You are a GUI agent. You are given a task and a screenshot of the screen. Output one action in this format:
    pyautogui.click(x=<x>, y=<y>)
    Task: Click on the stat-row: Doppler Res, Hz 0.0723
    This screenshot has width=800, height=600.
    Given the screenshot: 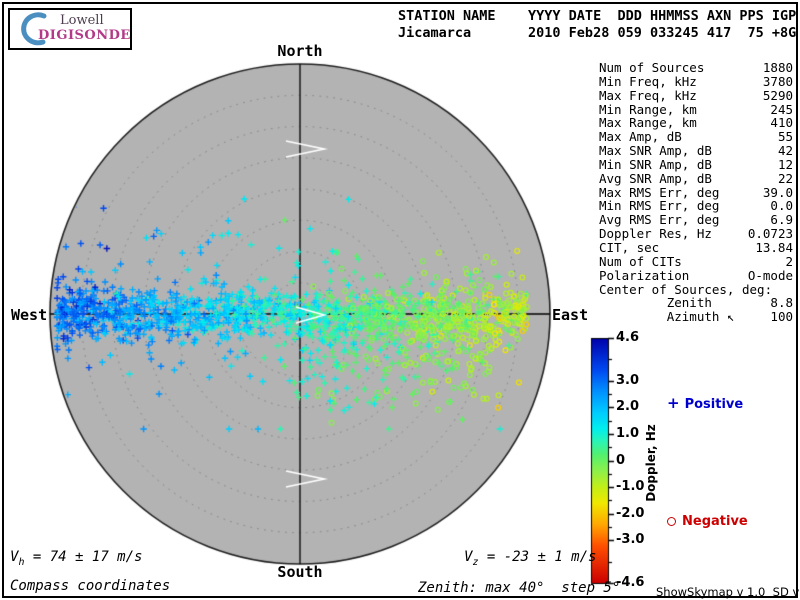 What is the action you would take?
    pyautogui.click(x=696, y=234)
    